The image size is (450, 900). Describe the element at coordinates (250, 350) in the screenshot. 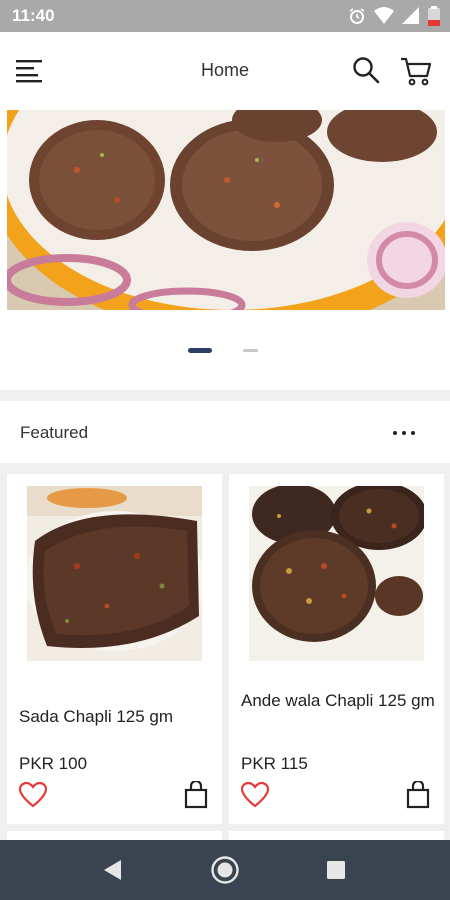

I see `carousel-dot` at that location.